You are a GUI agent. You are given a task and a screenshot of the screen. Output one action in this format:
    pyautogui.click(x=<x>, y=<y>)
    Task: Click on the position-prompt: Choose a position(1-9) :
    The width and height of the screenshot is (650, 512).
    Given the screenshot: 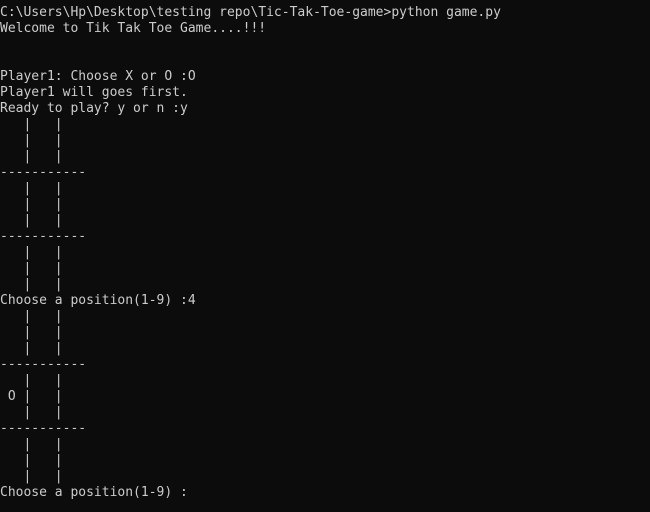 What is the action you would take?
    pyautogui.click(x=94, y=492)
    